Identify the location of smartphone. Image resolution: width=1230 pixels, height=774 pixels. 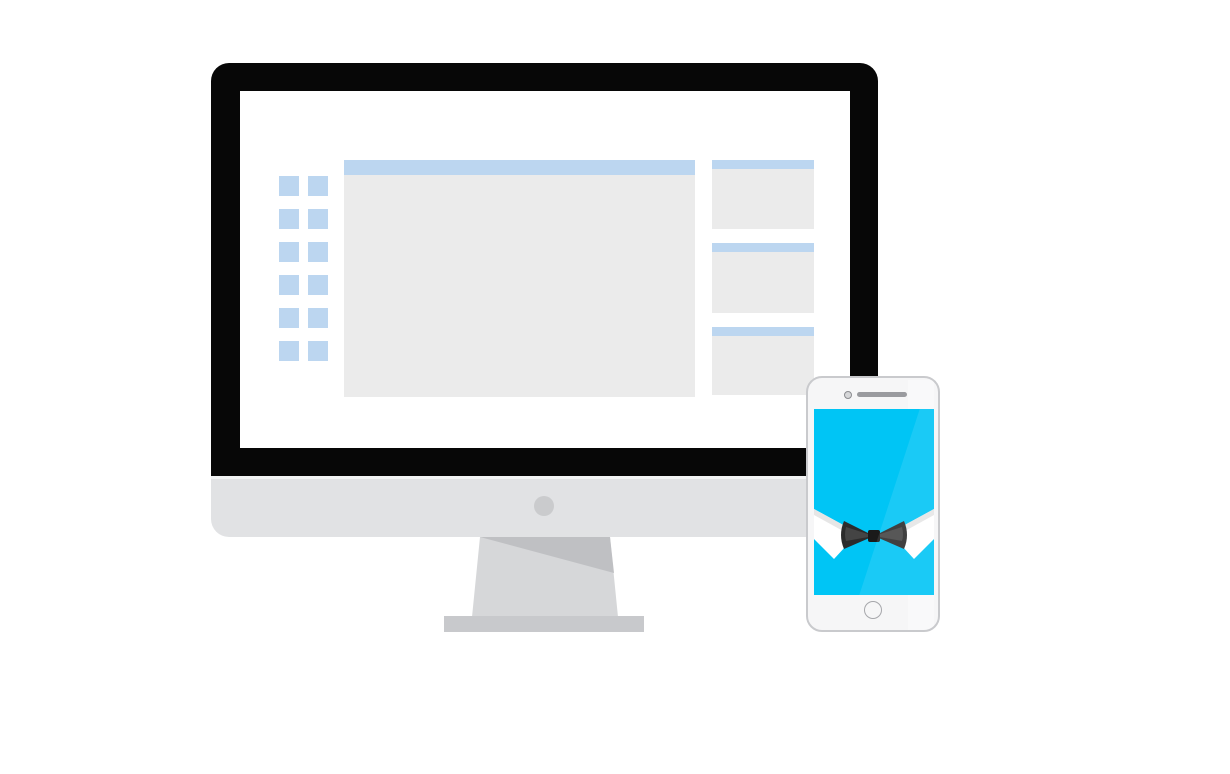
(873, 504).